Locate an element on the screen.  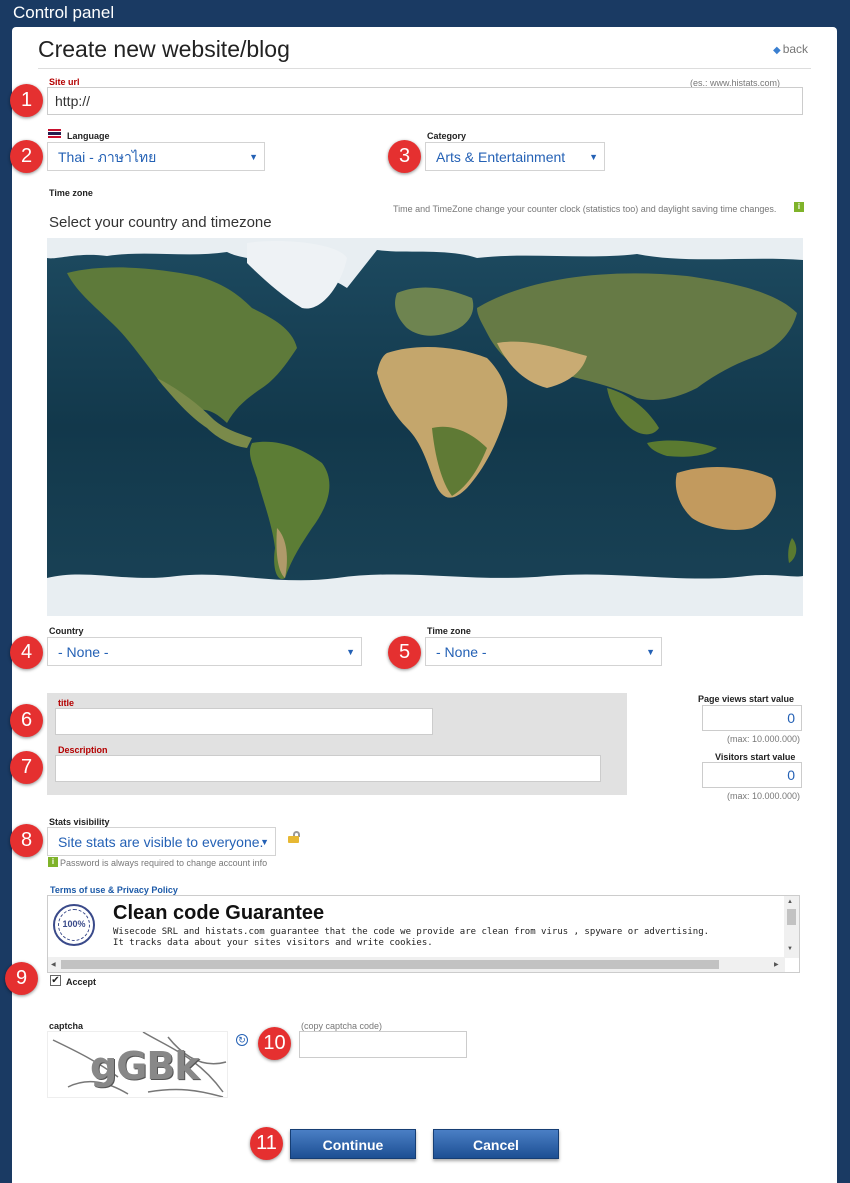
back-arrow-icon: ◆ is located at coordinates (777, 50).